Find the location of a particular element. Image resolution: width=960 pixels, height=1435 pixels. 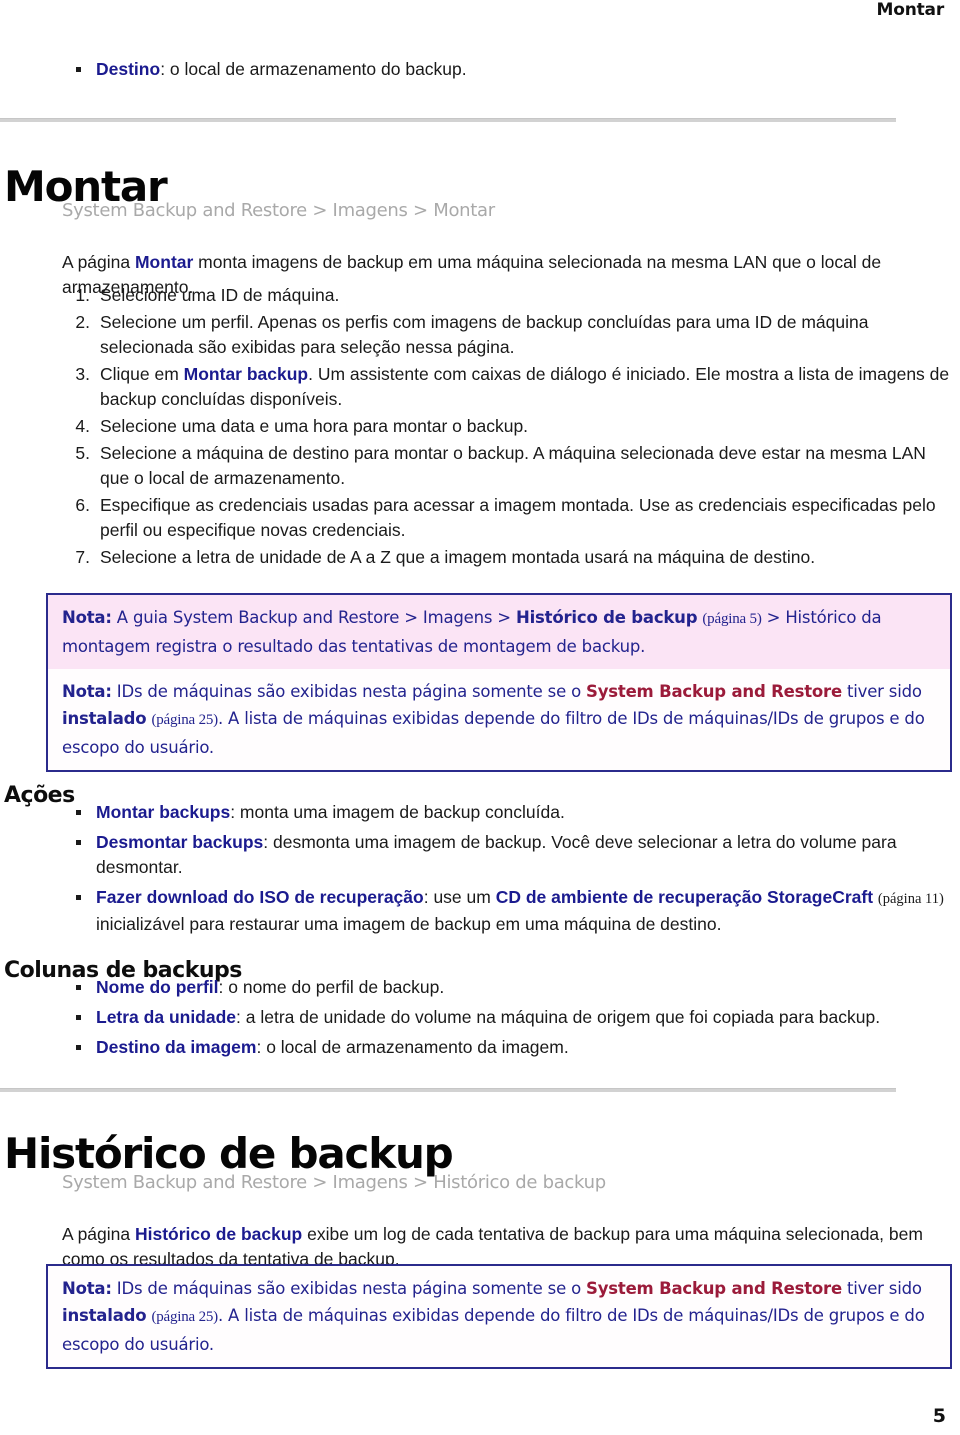

action-term: Desmontar backups is located at coordinates (180, 842).